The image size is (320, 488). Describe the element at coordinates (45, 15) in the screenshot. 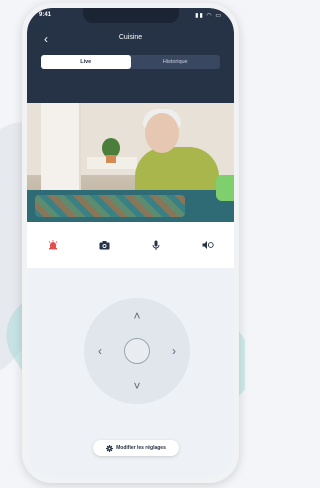

I see `status-time: 9:41` at that location.